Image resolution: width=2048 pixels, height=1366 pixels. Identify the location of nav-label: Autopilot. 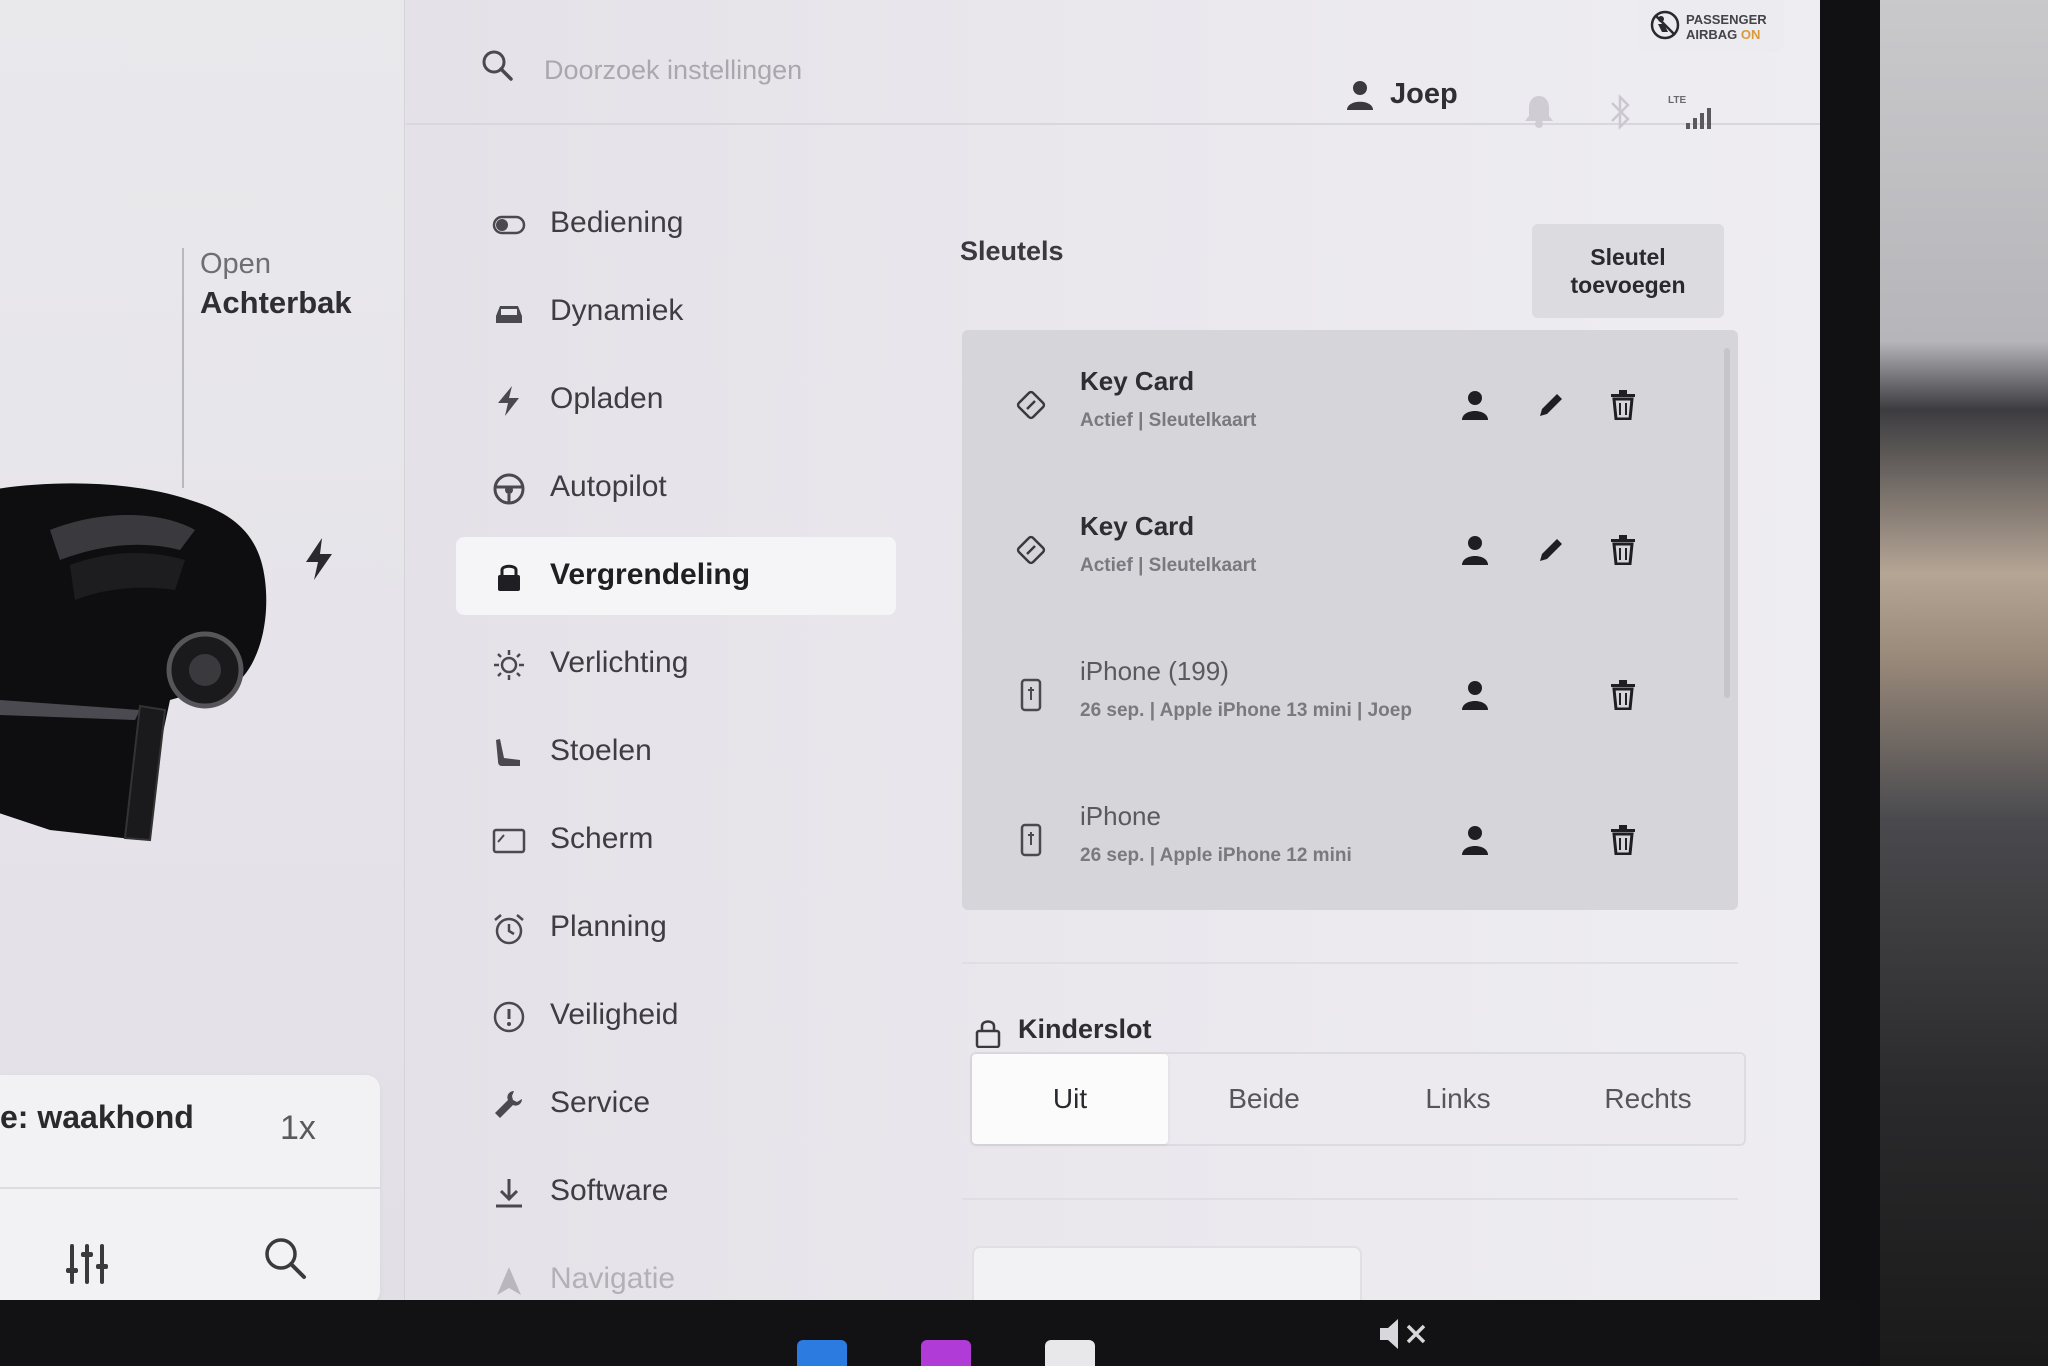
(608, 486).